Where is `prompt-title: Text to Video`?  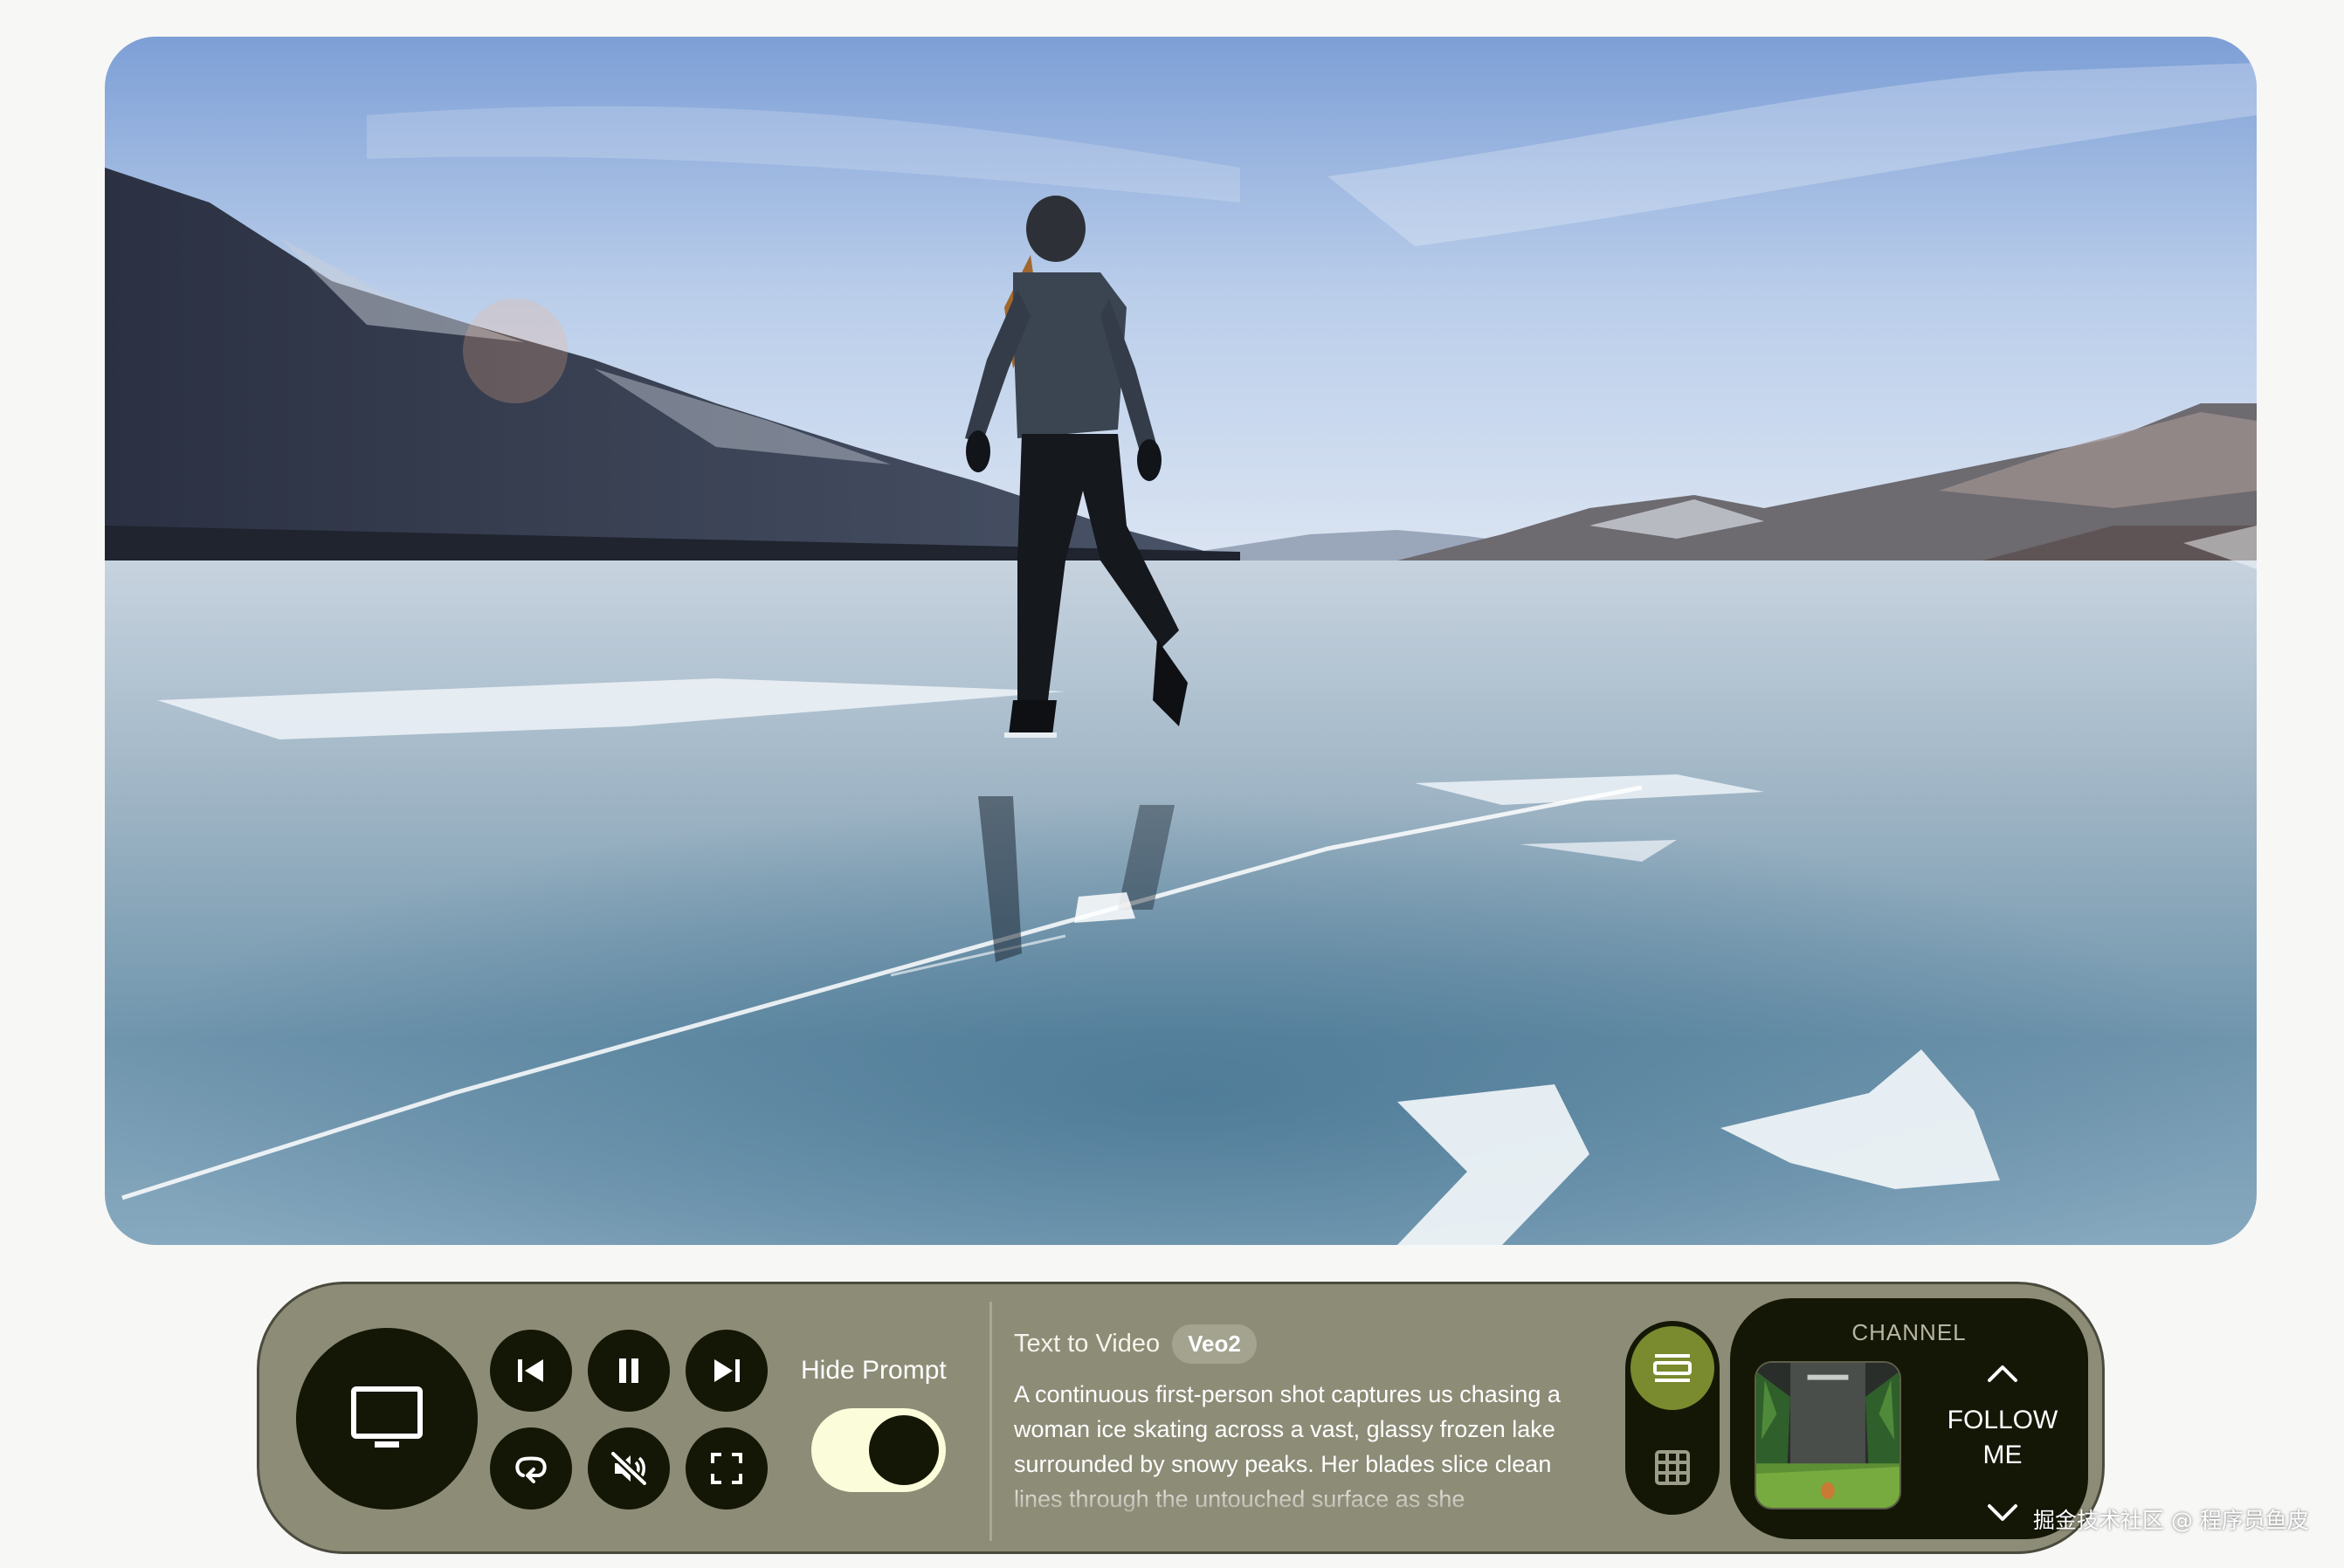 prompt-title: Text to Video is located at coordinates (1088, 1344).